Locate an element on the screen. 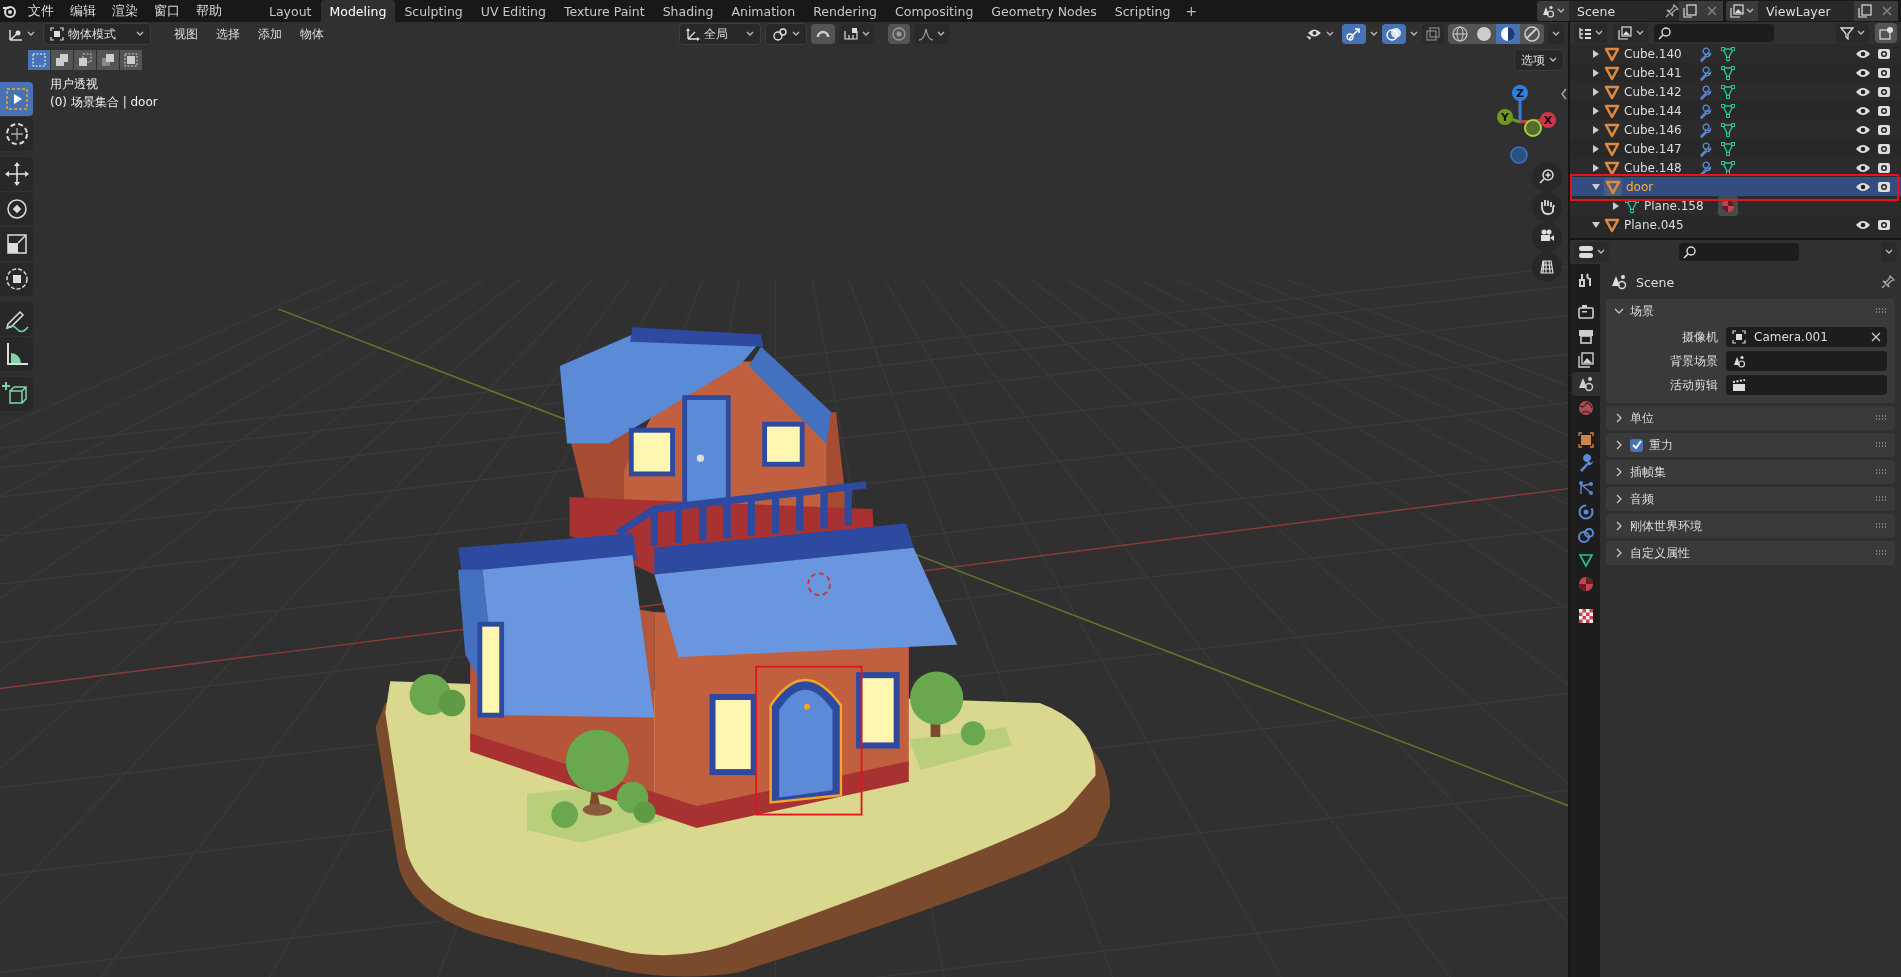  options-dropdown: 选项 is located at coordinates (1539, 60).